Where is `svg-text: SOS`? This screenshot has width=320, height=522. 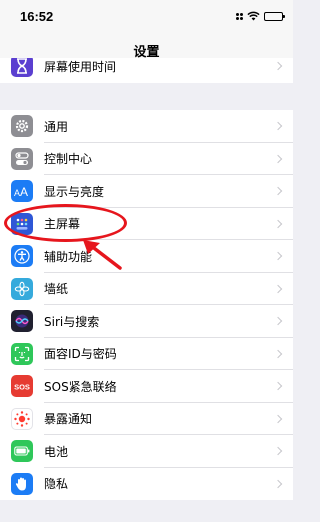
svg-text: SOS is located at coordinates (22, 387).